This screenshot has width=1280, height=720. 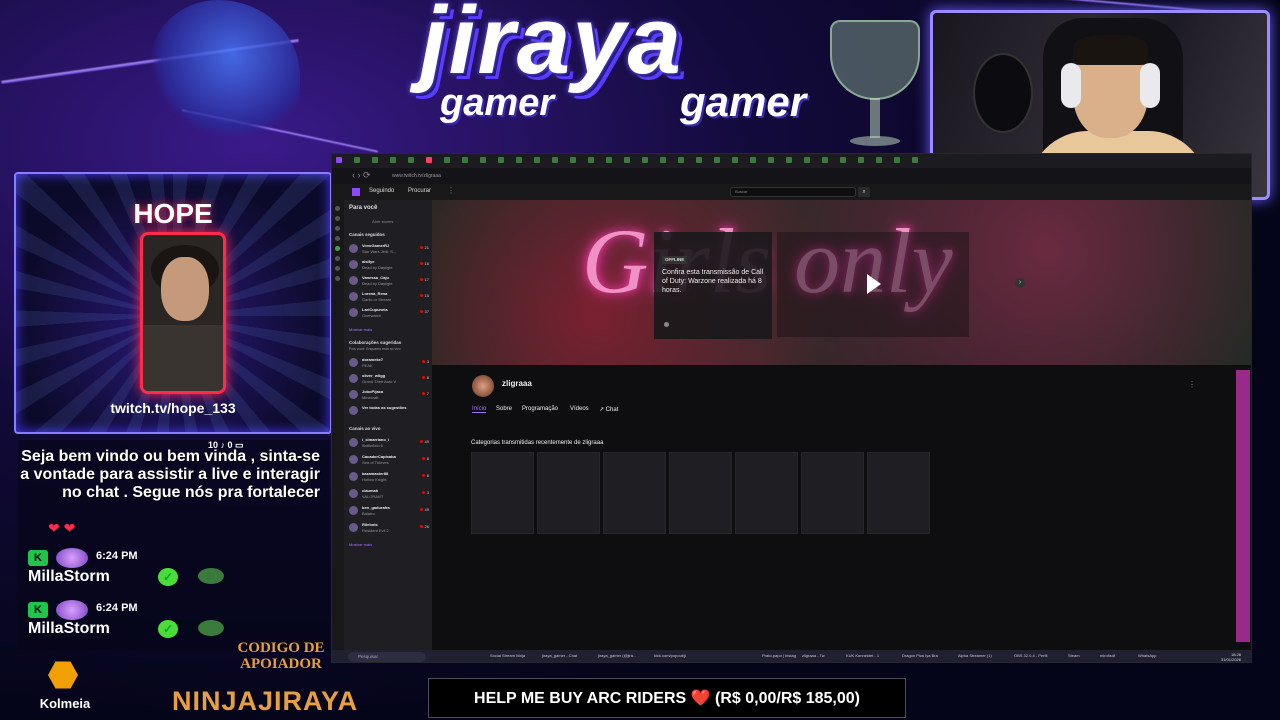 I want to click on sidebar-channel: dorameke7 PEAK 3, so click(x=389, y=363).